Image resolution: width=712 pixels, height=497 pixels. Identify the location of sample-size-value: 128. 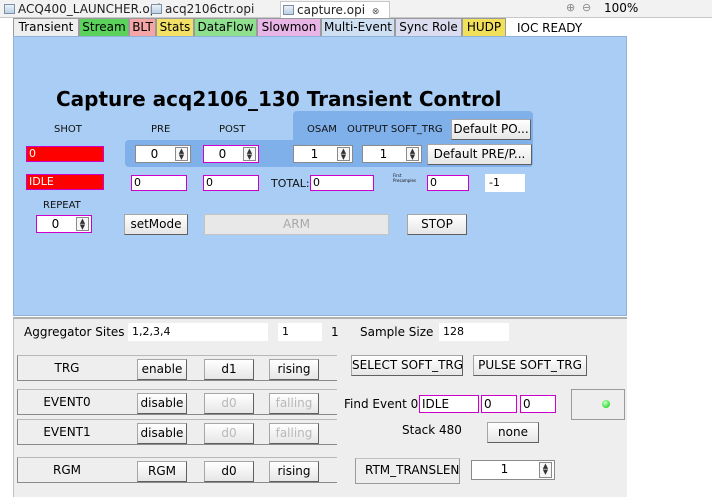
(474, 332).